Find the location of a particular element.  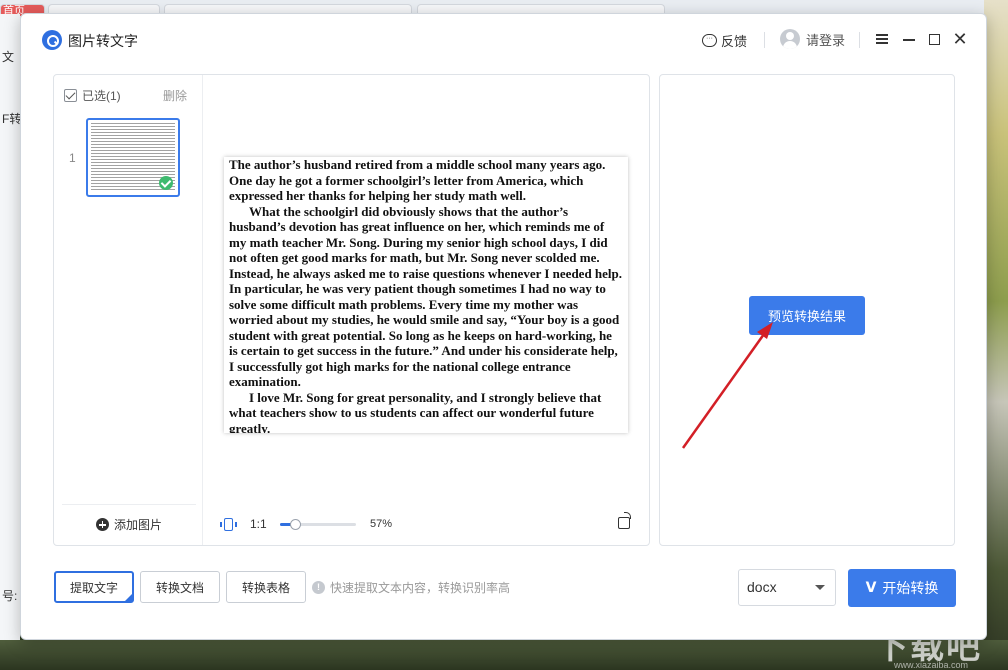

zoom-slider is located at coordinates (318, 524).